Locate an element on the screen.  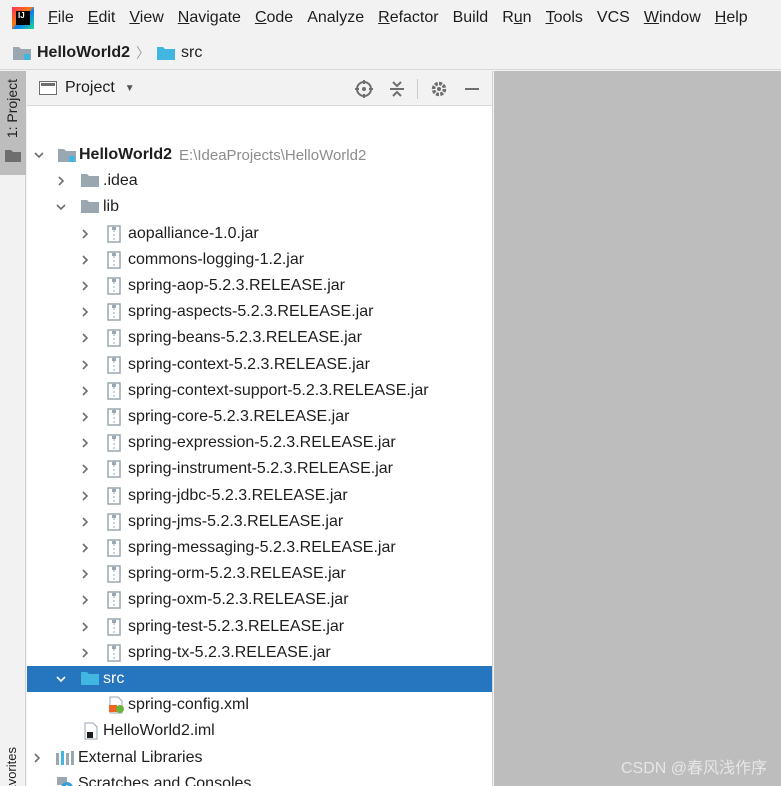
tree-root: HelloWorld2 E:\IdeaProjects\HelloWorld2 is located at coordinates (259, 155).